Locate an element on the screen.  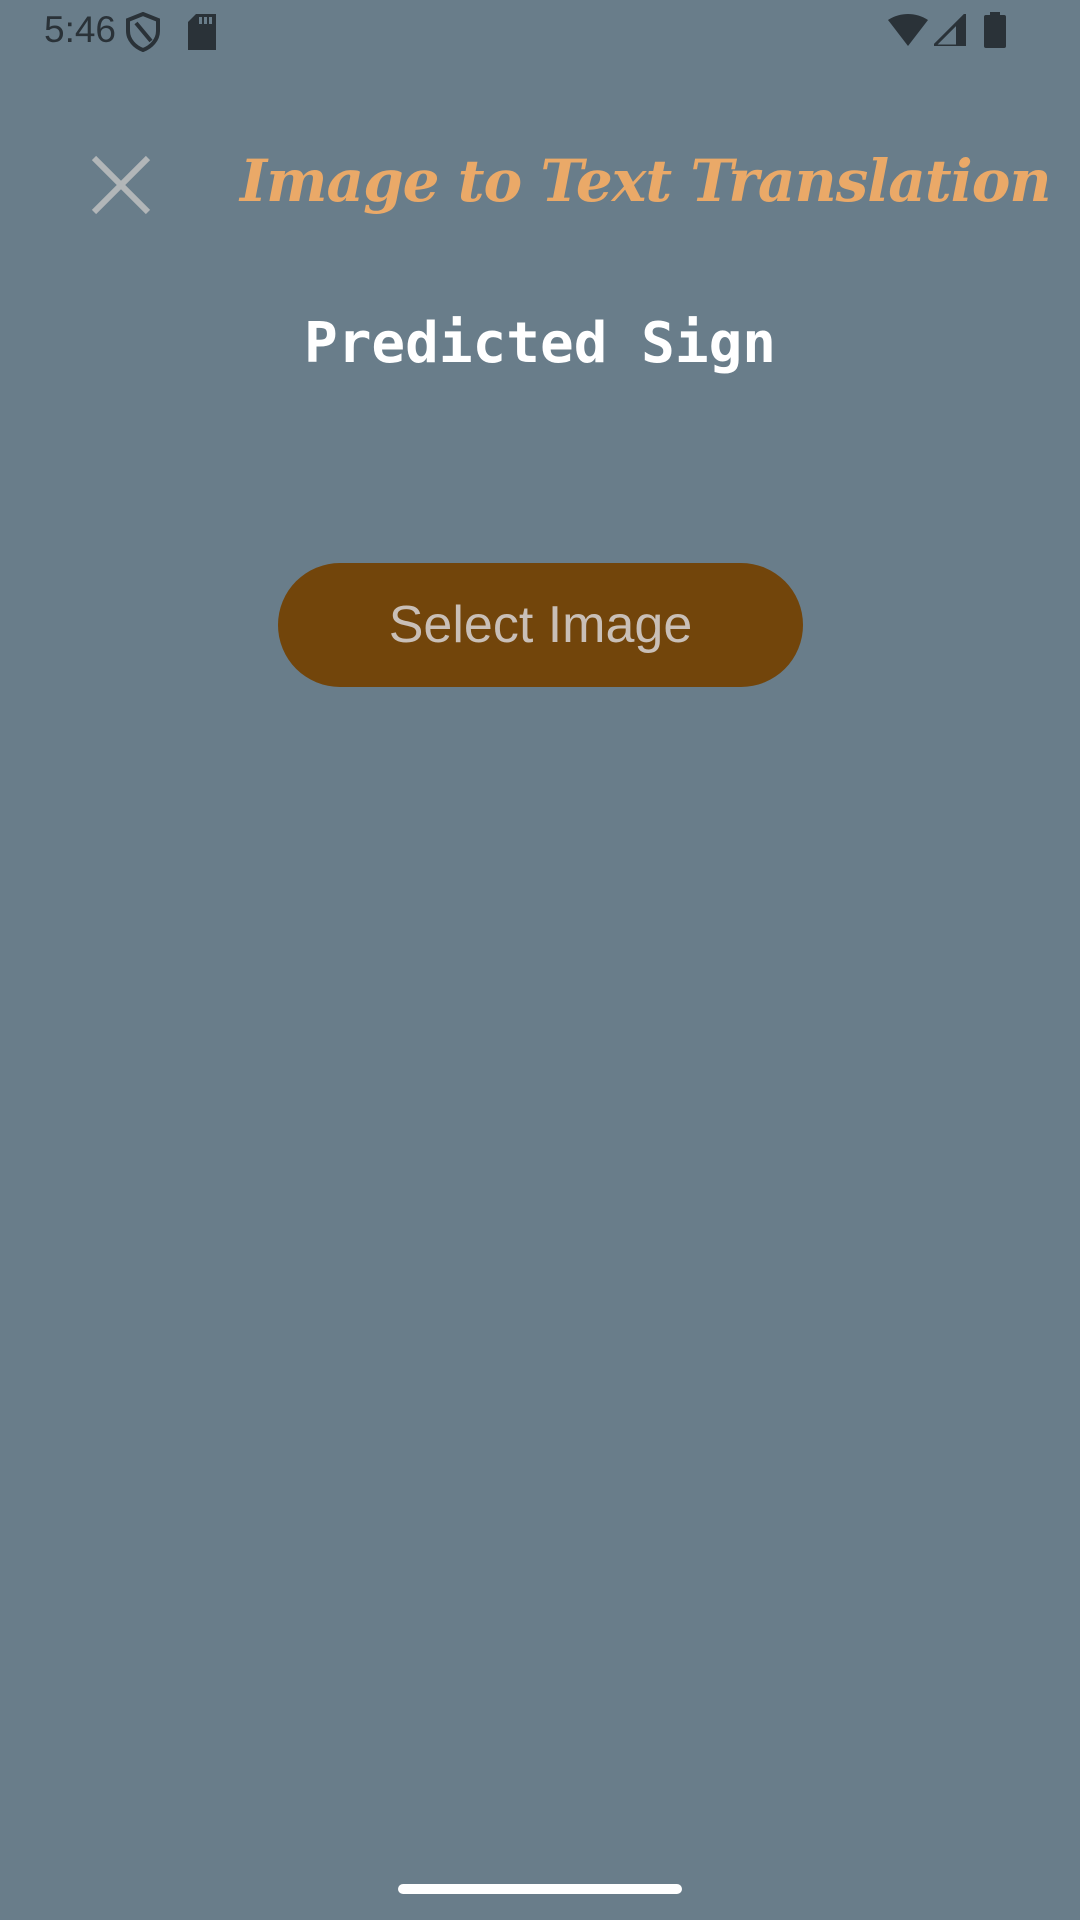
close-button is located at coordinates (121, 185).